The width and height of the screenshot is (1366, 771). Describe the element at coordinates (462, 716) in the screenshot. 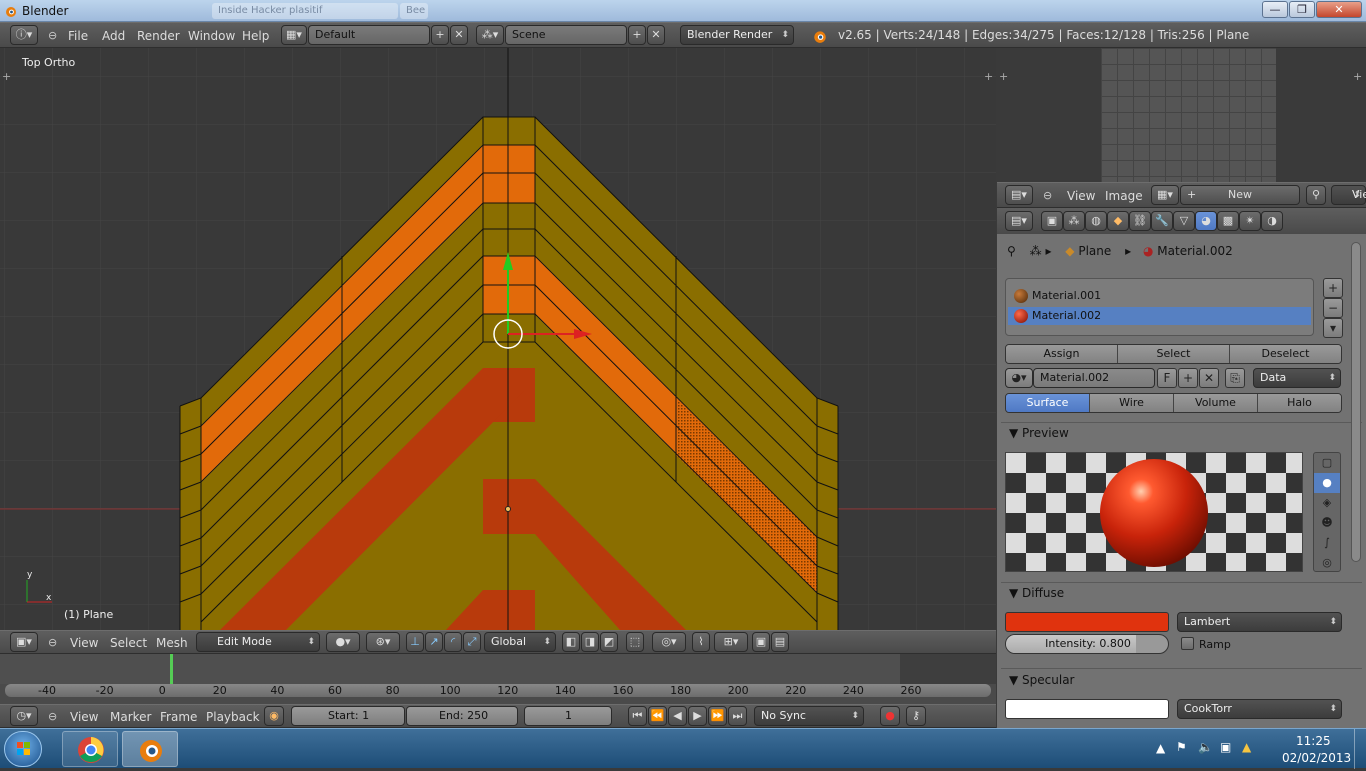

I see `end-frame-field: End: 250` at that location.